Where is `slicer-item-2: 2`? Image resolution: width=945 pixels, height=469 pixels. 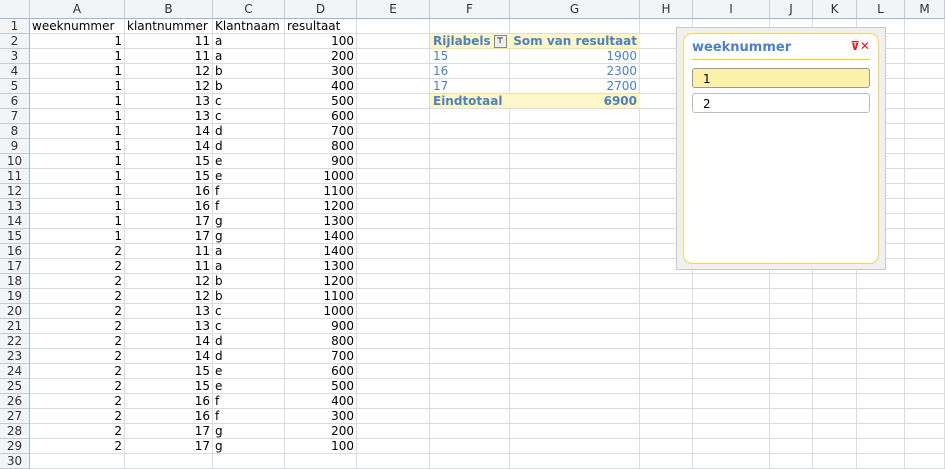
slicer-item-2: 2 is located at coordinates (781, 103).